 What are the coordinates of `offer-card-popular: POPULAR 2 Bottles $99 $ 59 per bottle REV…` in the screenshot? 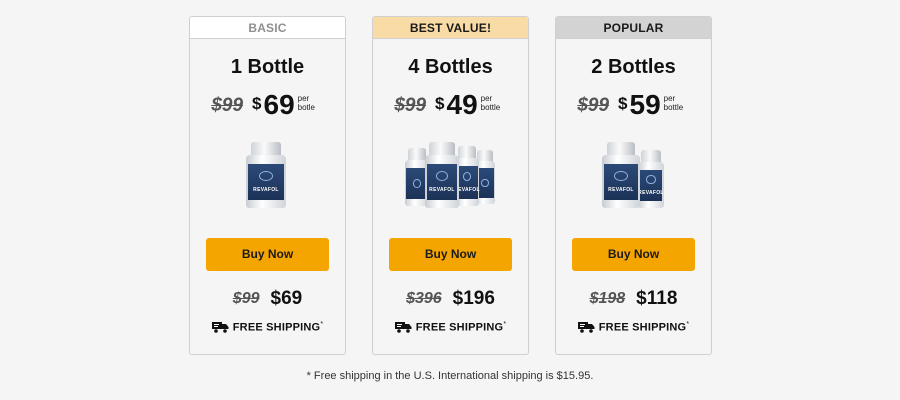 It's located at (633, 185).